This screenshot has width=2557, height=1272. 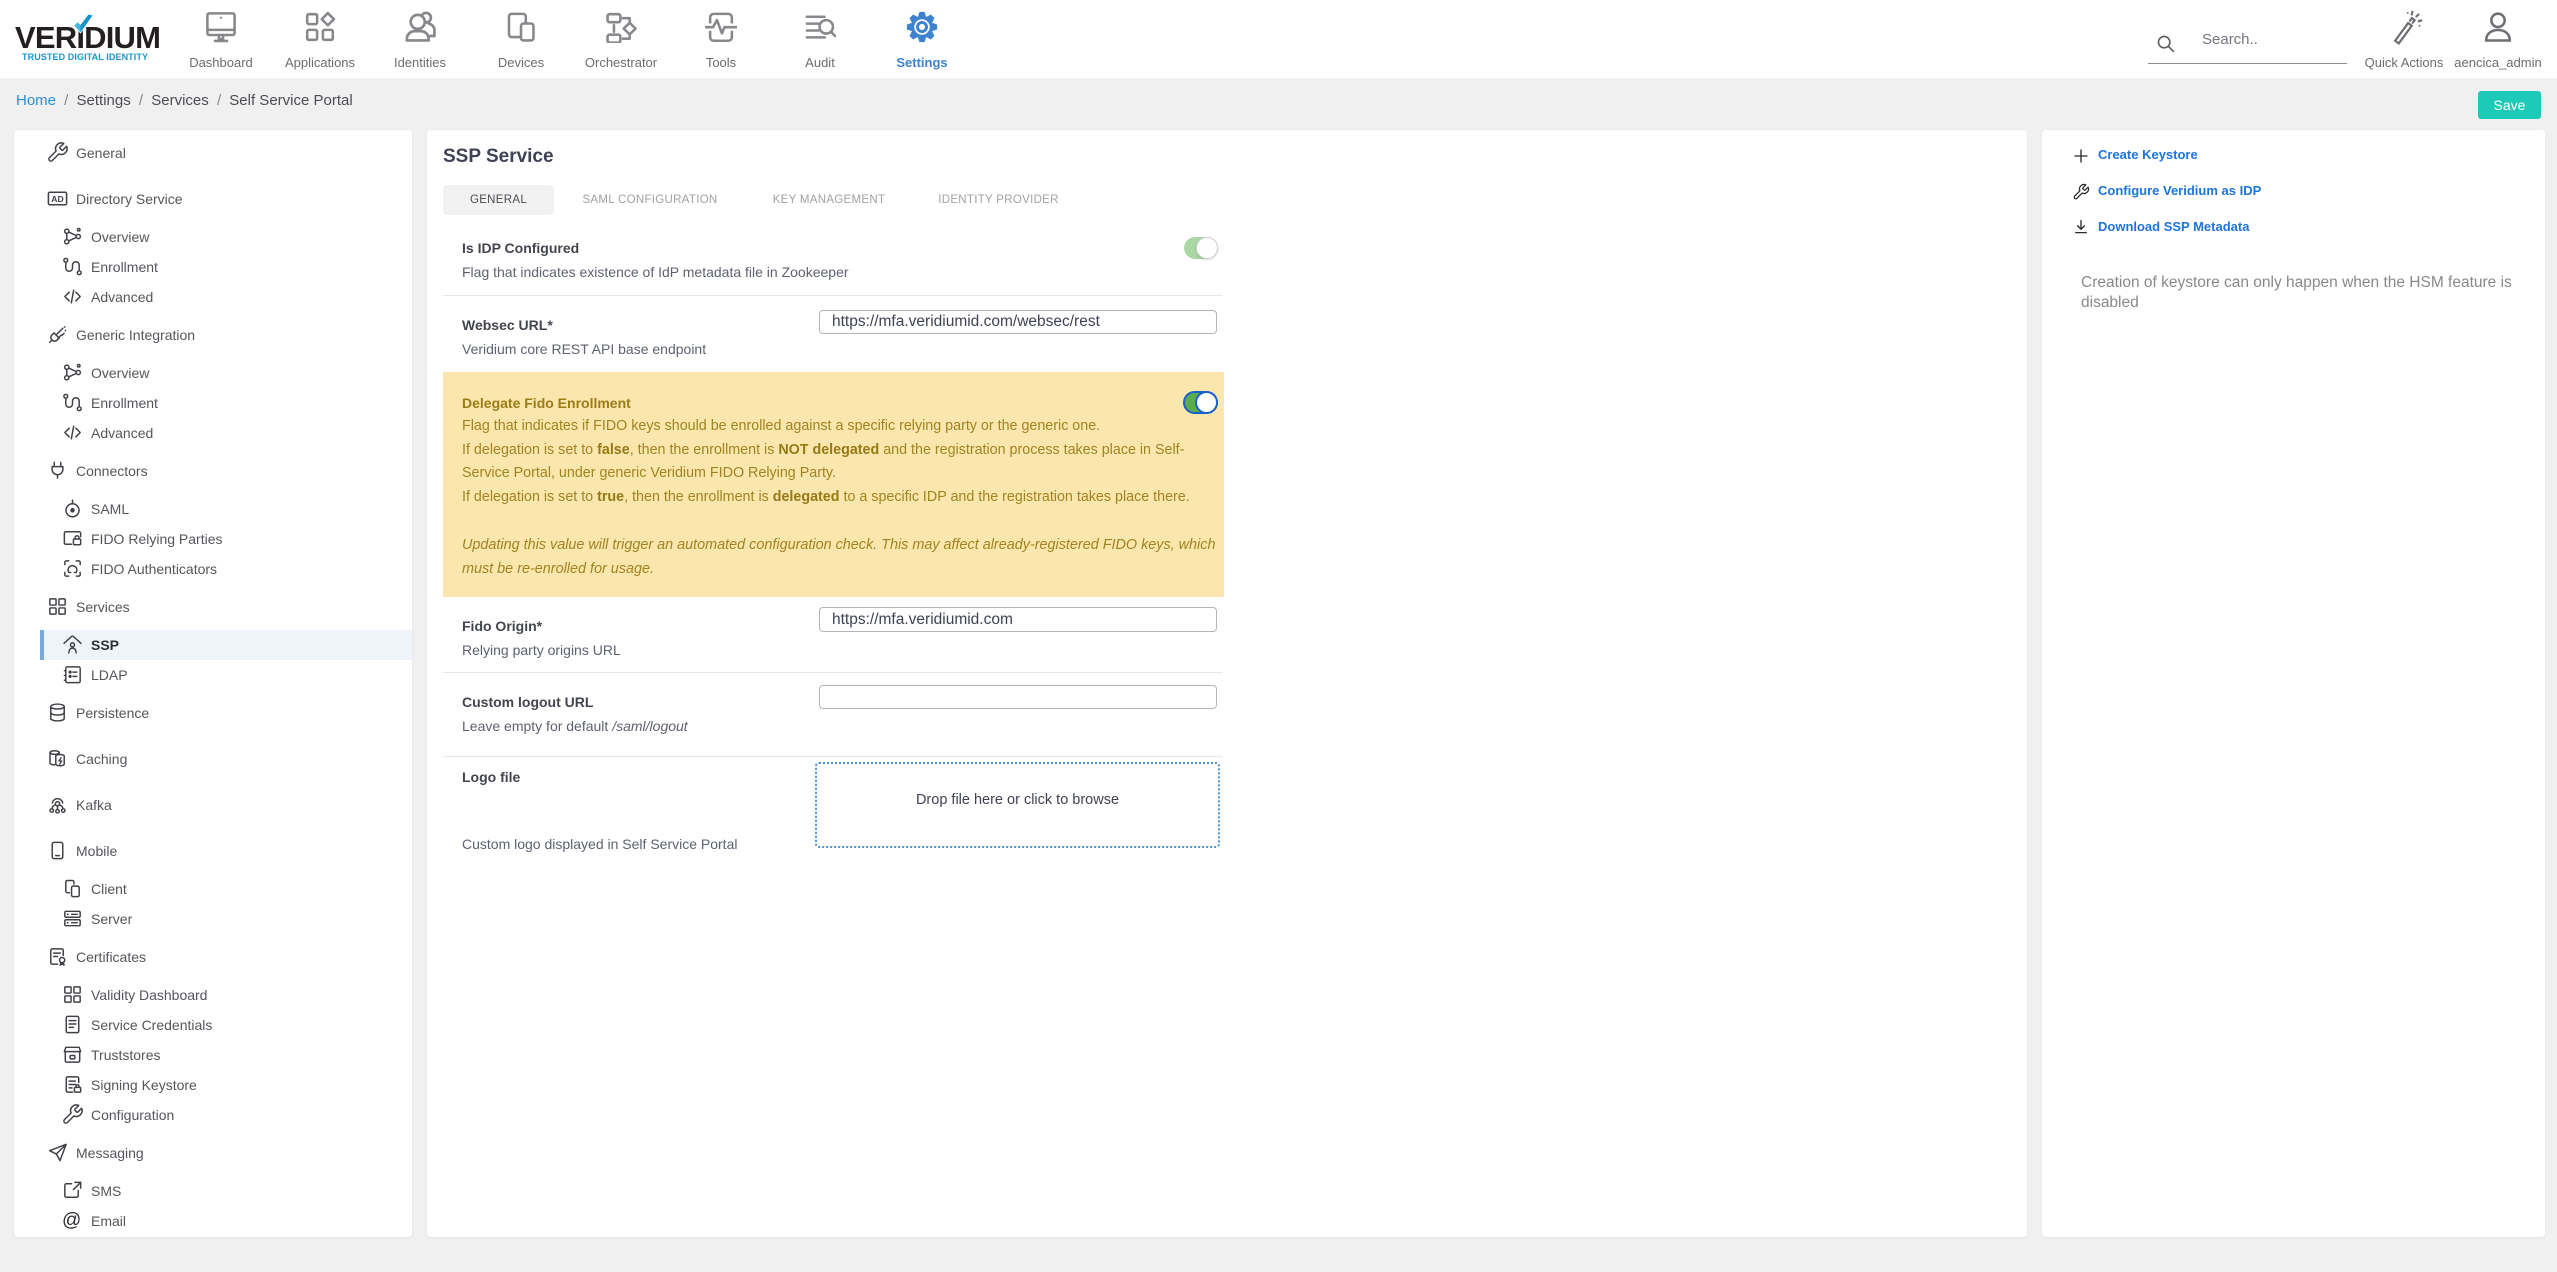 I want to click on svg-text: AD, so click(x=57, y=199).